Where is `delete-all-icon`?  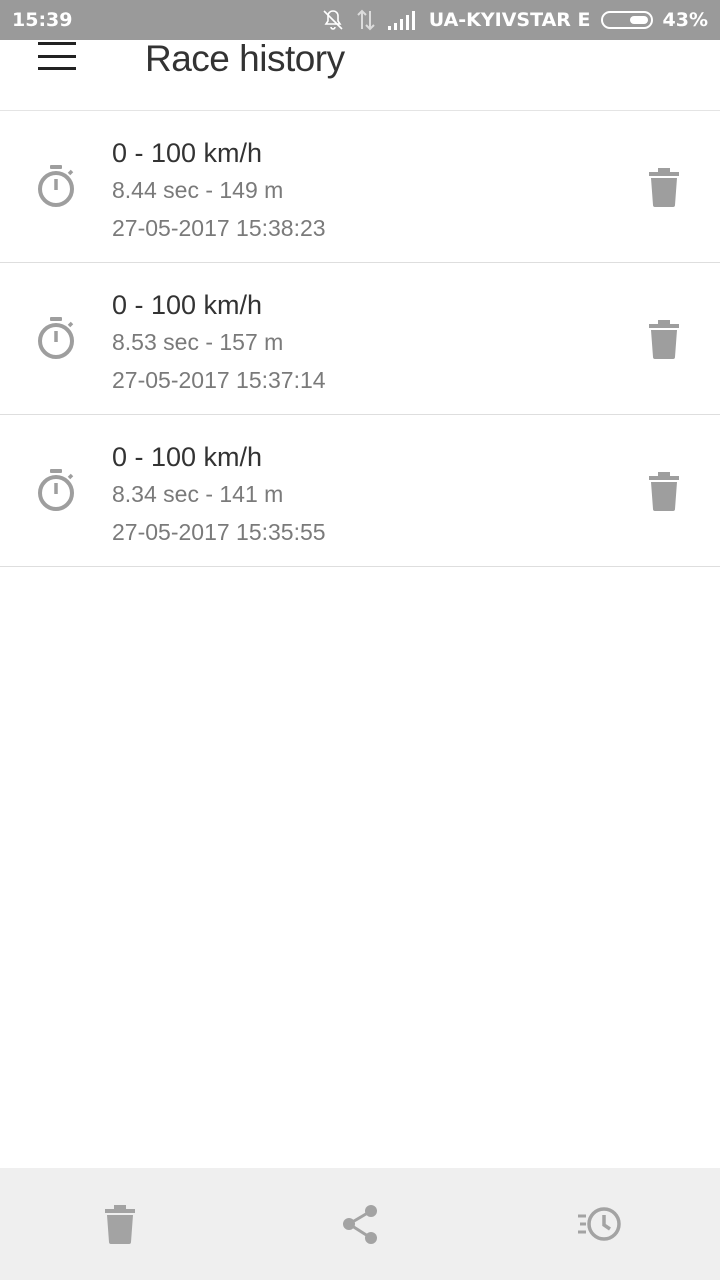 delete-all-icon is located at coordinates (120, 1224).